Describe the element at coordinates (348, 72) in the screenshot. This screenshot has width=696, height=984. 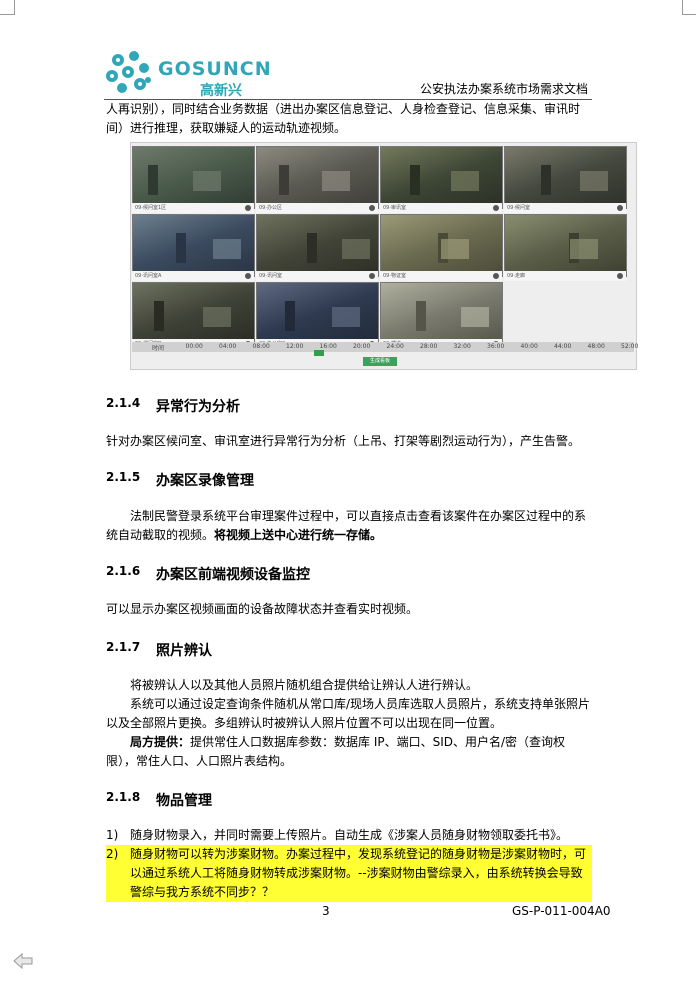
I see `document-header: GOSUNCN 高新兴 公安执法办案系统市场需求文档` at that location.